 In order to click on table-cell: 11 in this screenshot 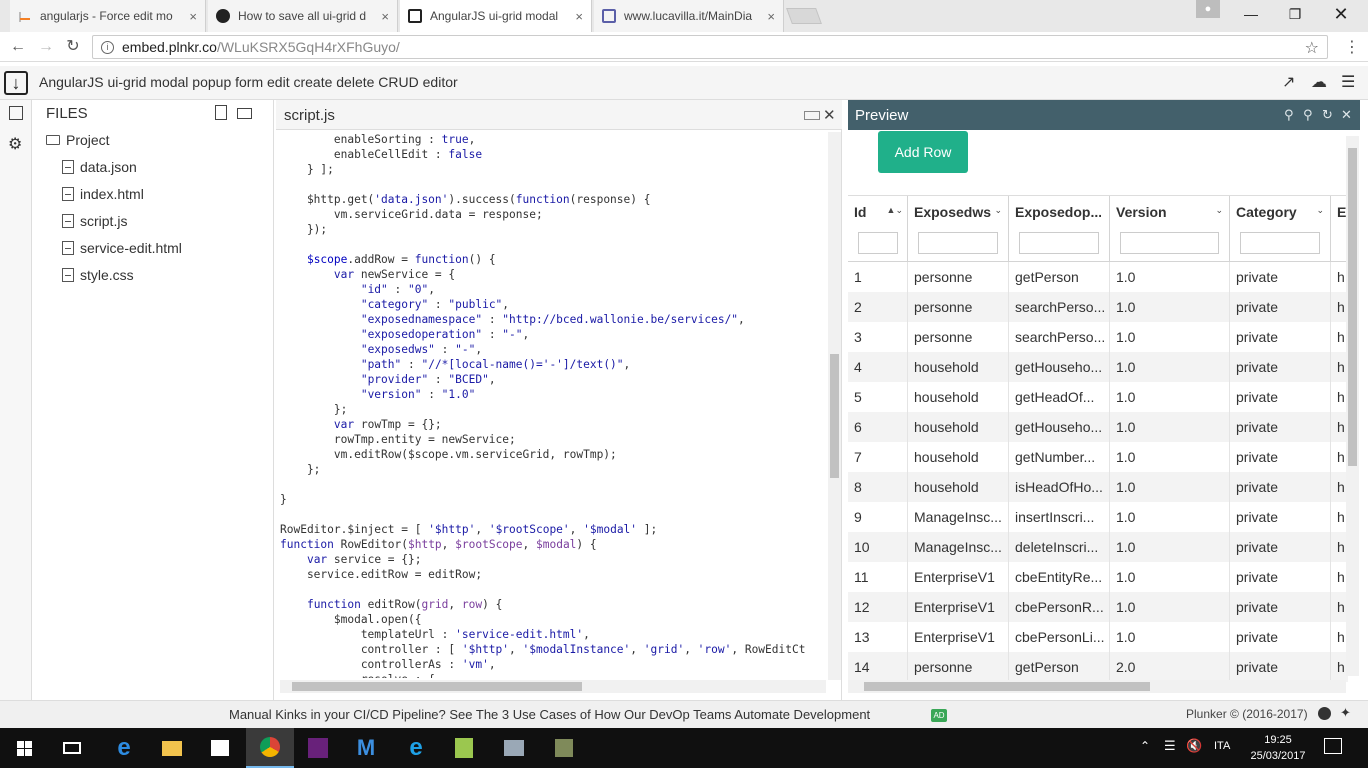, I will do `click(878, 577)`.